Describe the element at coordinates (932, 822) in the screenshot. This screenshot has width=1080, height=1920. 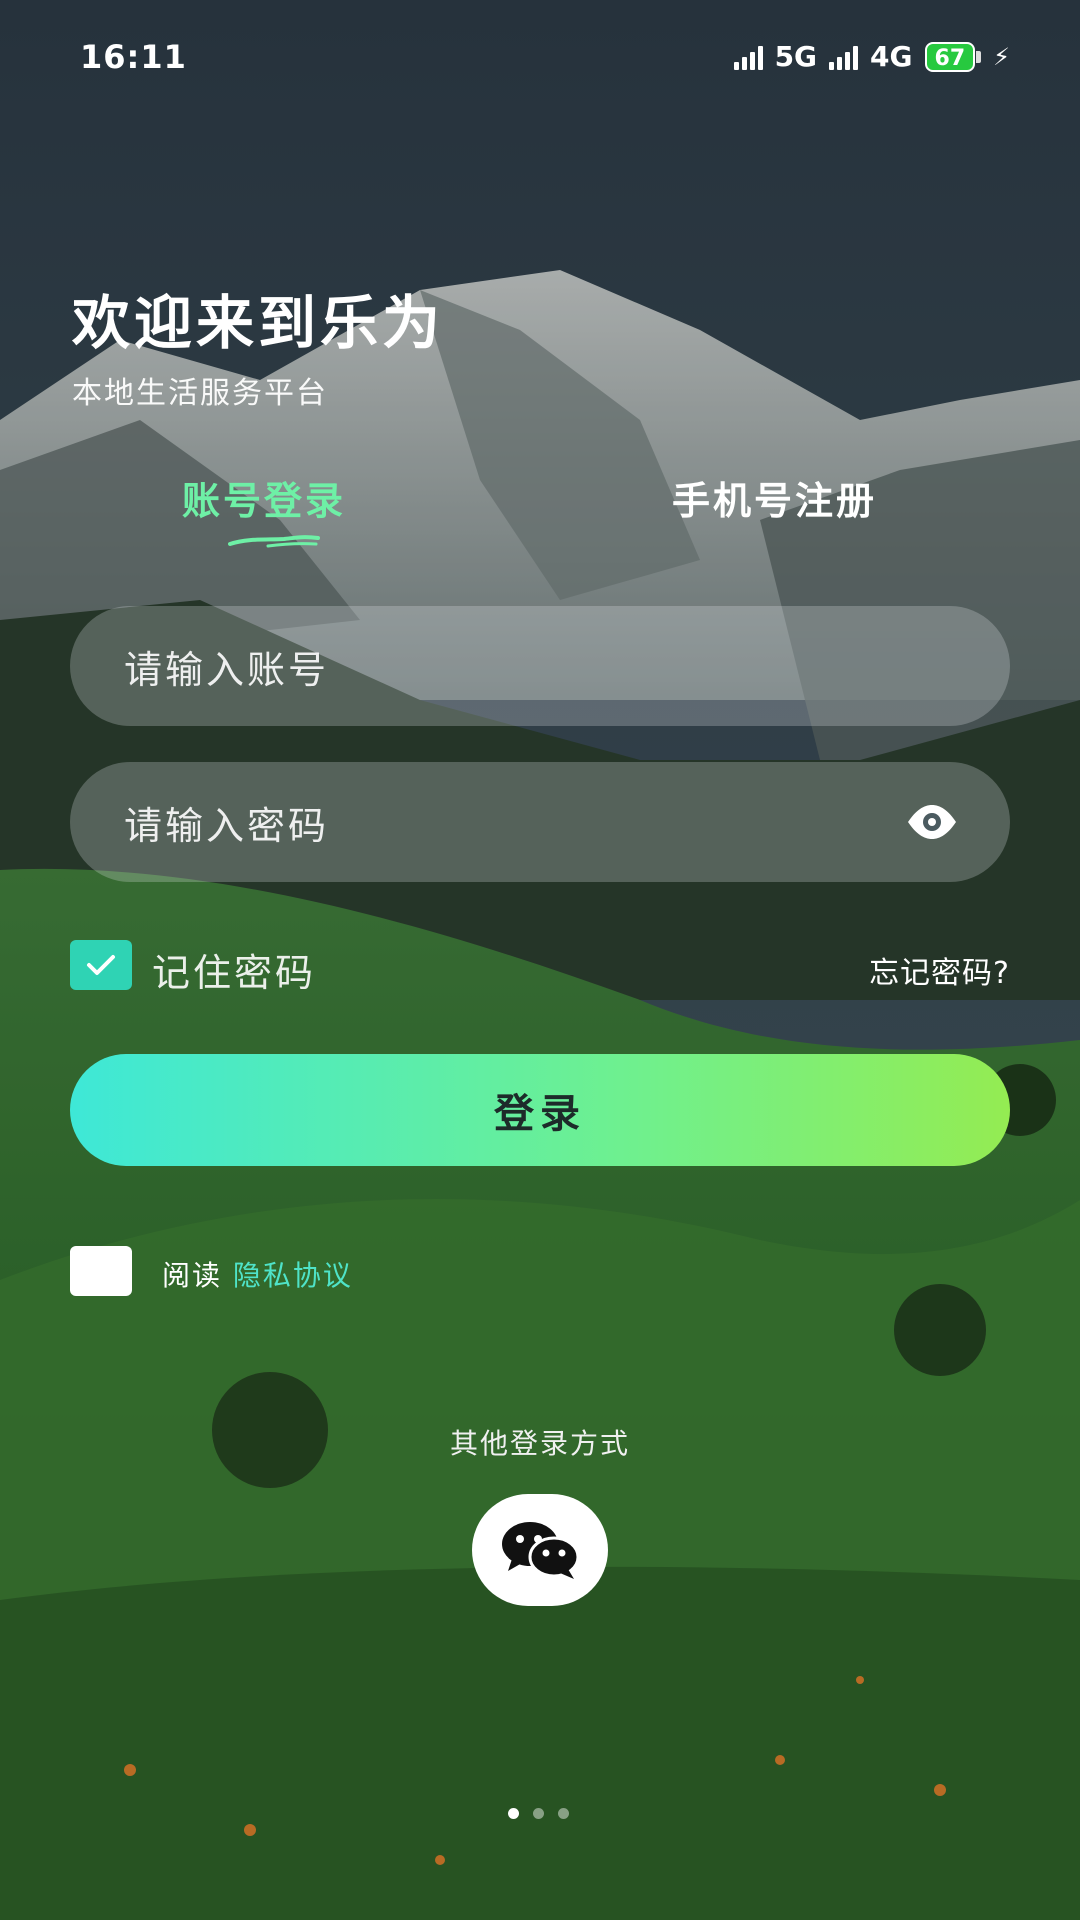
I see `eye-icon` at that location.